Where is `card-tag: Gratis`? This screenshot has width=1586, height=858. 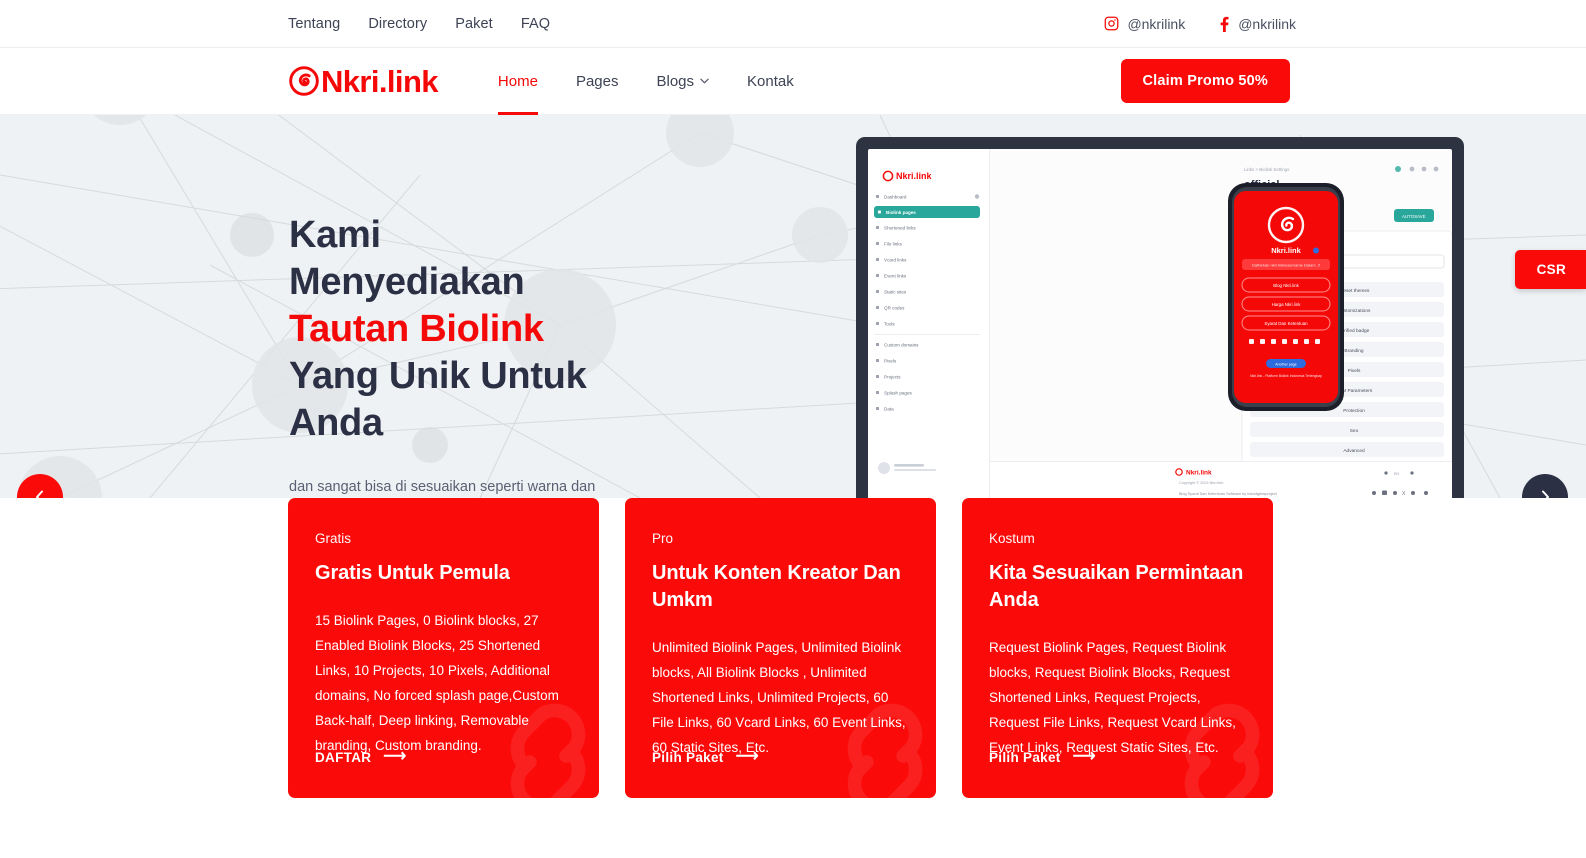
card-tag: Gratis is located at coordinates (333, 538).